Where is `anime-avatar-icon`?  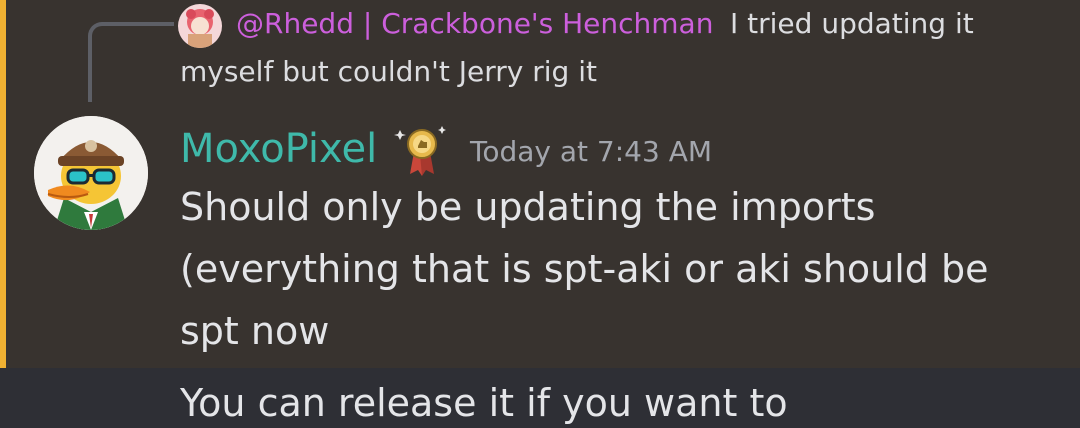
anime-avatar-icon is located at coordinates (200, 26).